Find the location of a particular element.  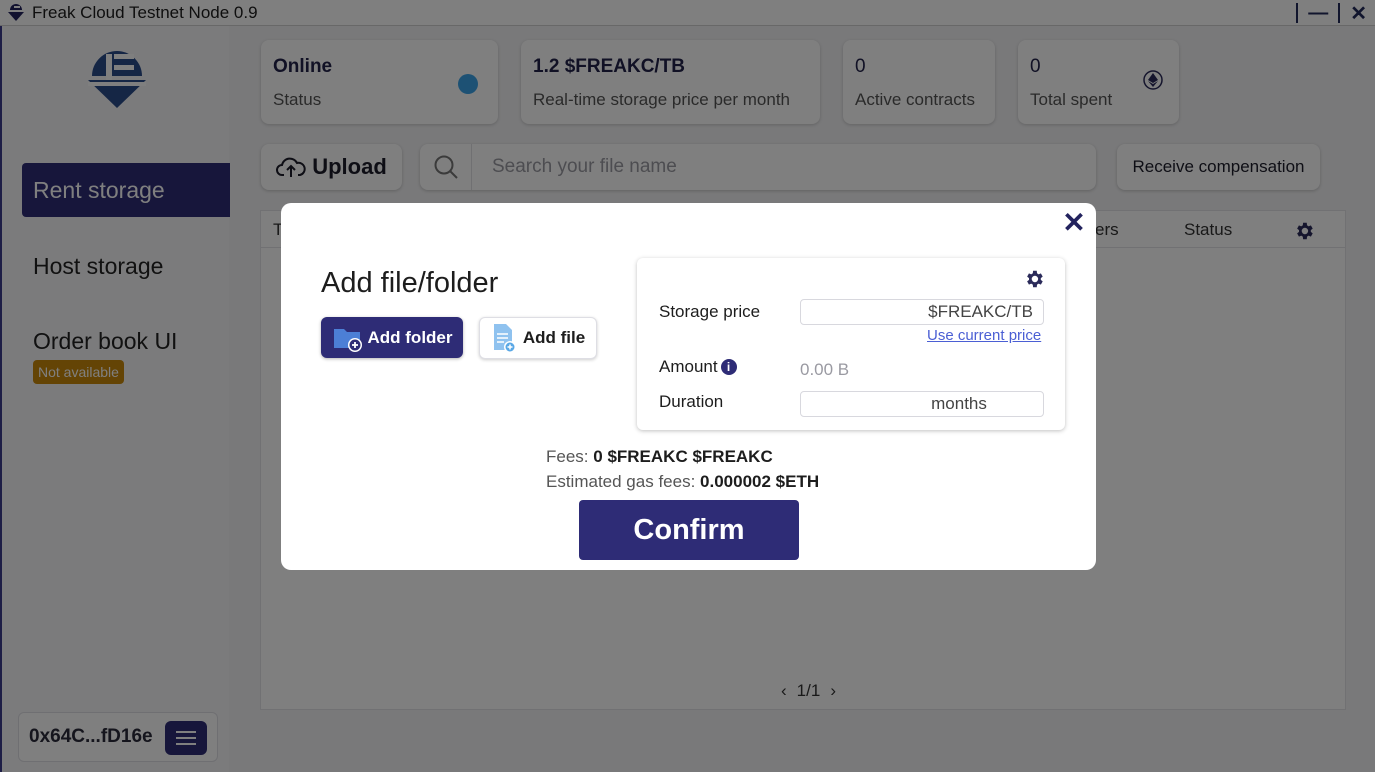

use-current-price-link: Use current price is located at coordinates (984, 335).